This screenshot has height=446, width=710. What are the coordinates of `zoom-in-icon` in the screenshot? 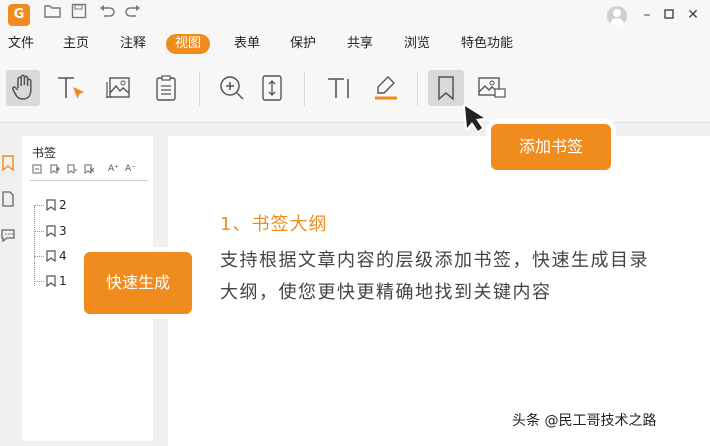 It's located at (232, 88).